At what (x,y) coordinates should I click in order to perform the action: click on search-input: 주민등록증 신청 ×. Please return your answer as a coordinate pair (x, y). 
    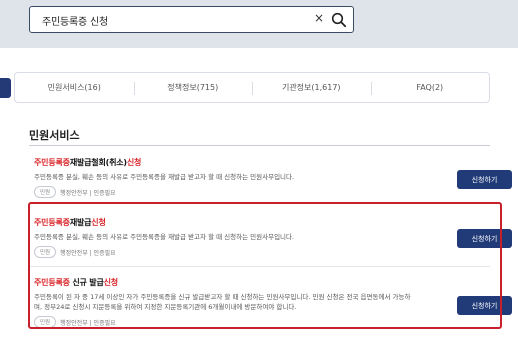
    Looking at the image, I should click on (191, 19).